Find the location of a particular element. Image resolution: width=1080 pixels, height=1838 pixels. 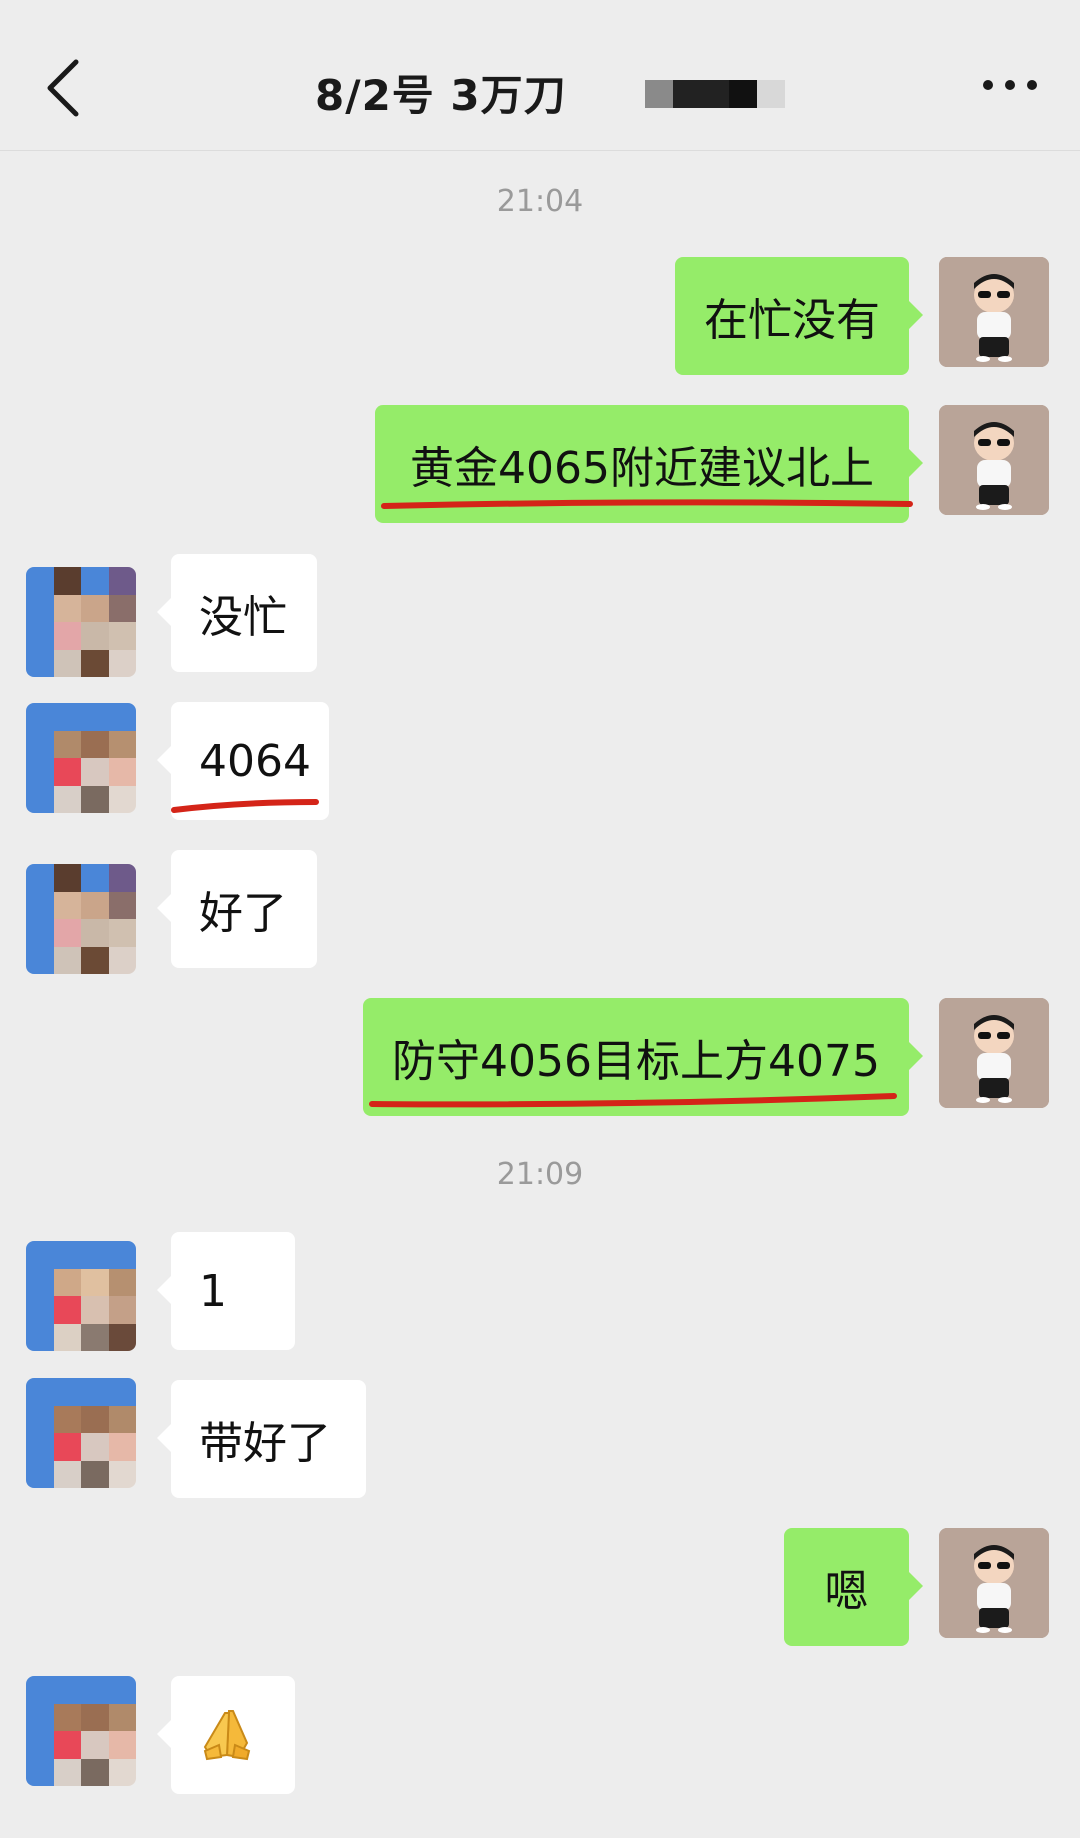

message-bubble-received: 好了 is located at coordinates (237, 909).